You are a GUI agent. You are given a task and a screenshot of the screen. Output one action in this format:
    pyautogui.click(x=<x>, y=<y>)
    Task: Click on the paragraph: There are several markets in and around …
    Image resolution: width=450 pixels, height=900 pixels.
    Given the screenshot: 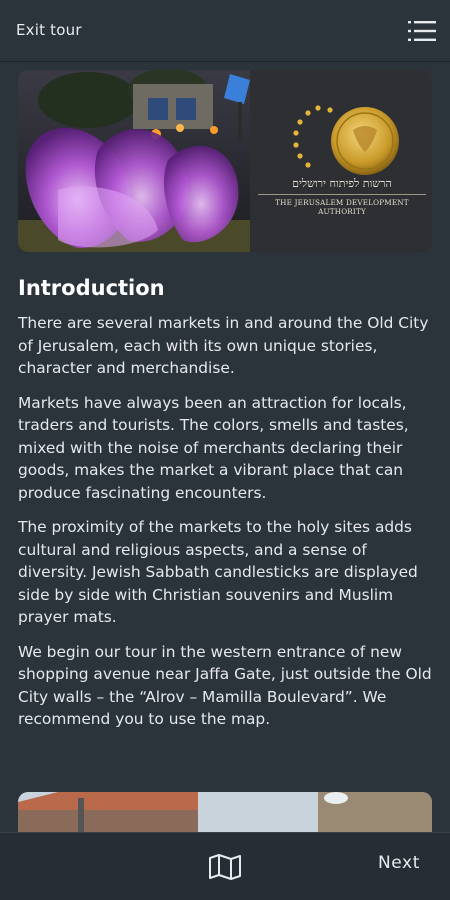 What is the action you would take?
    pyautogui.click(x=223, y=345)
    